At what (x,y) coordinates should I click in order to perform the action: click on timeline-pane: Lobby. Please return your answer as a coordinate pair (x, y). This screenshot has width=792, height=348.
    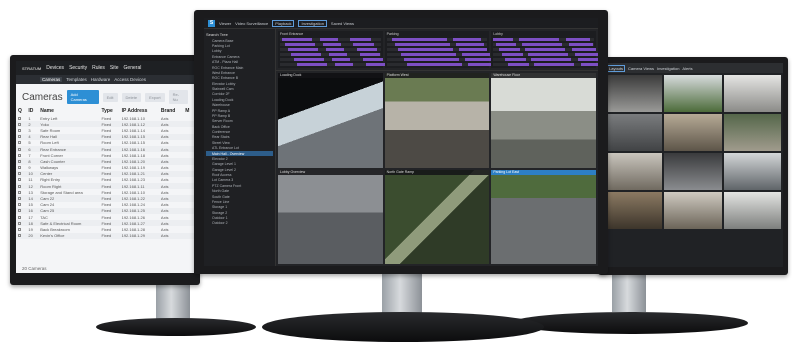
    Looking at the image, I should click on (544, 49).